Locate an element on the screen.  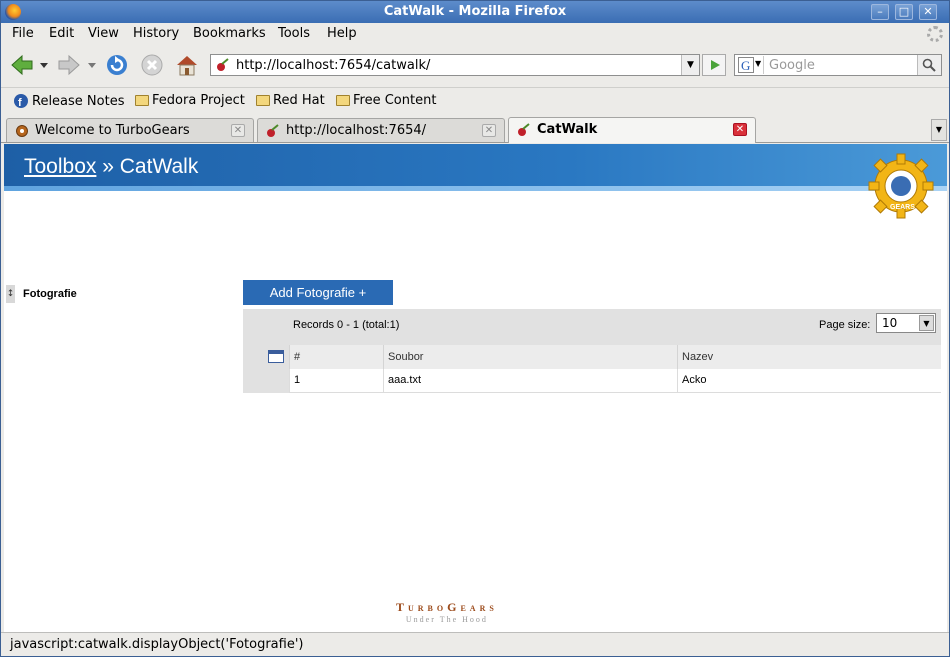
close-window-button: ✕ is located at coordinates (928, 12).